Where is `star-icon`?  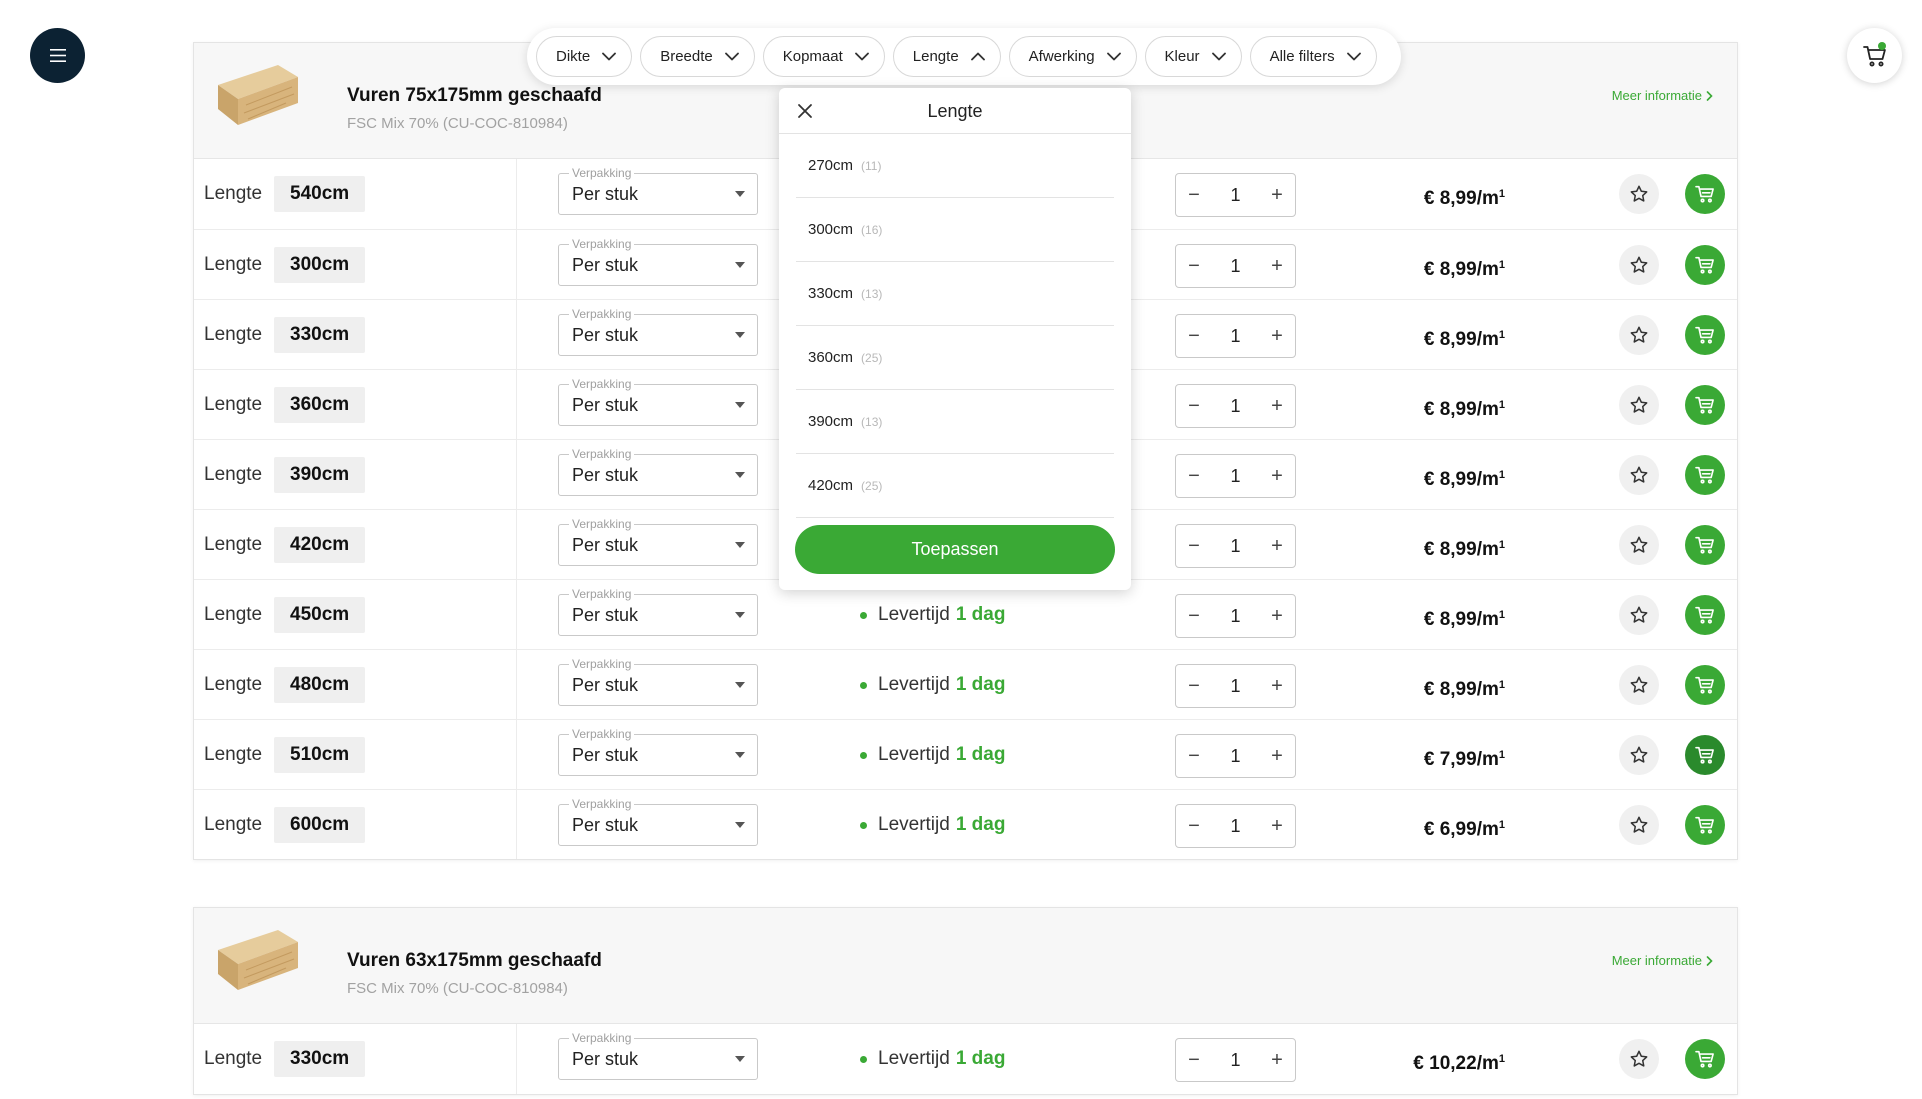
star-icon is located at coordinates (1639, 405).